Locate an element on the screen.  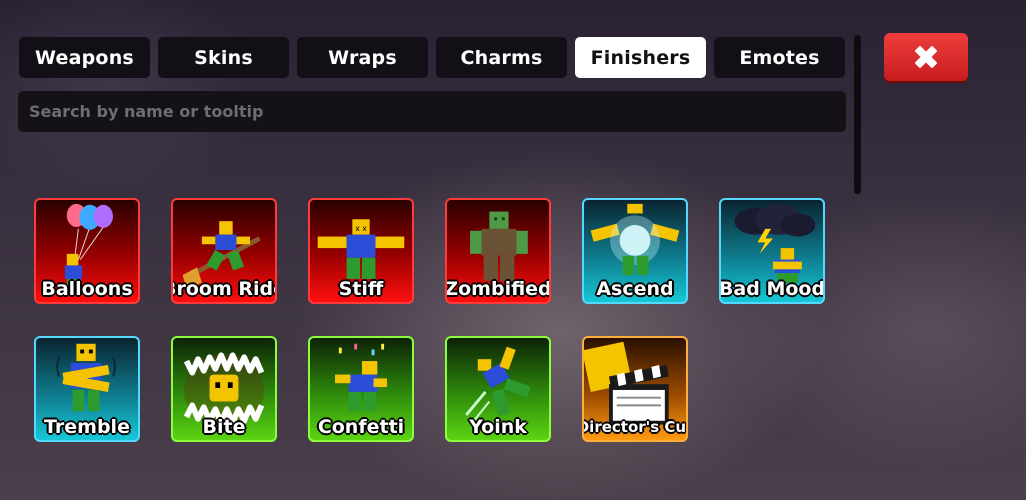
finisher-card-confetti: Confetti is located at coordinates (361, 389).